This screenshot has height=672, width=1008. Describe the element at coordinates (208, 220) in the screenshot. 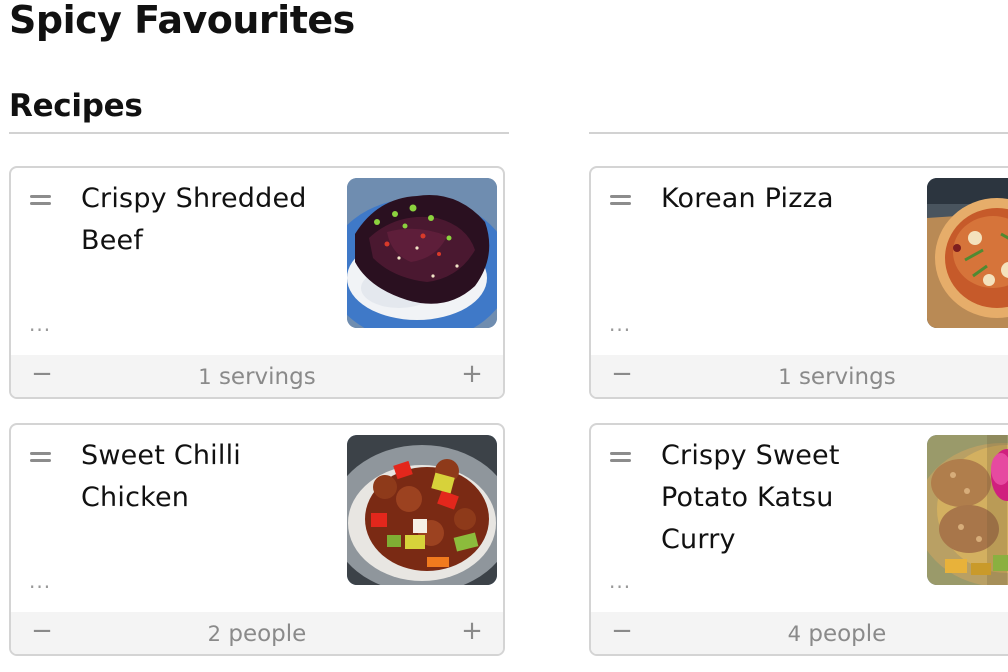

I see `recipe-title: Crispy Shredded Beef` at that location.